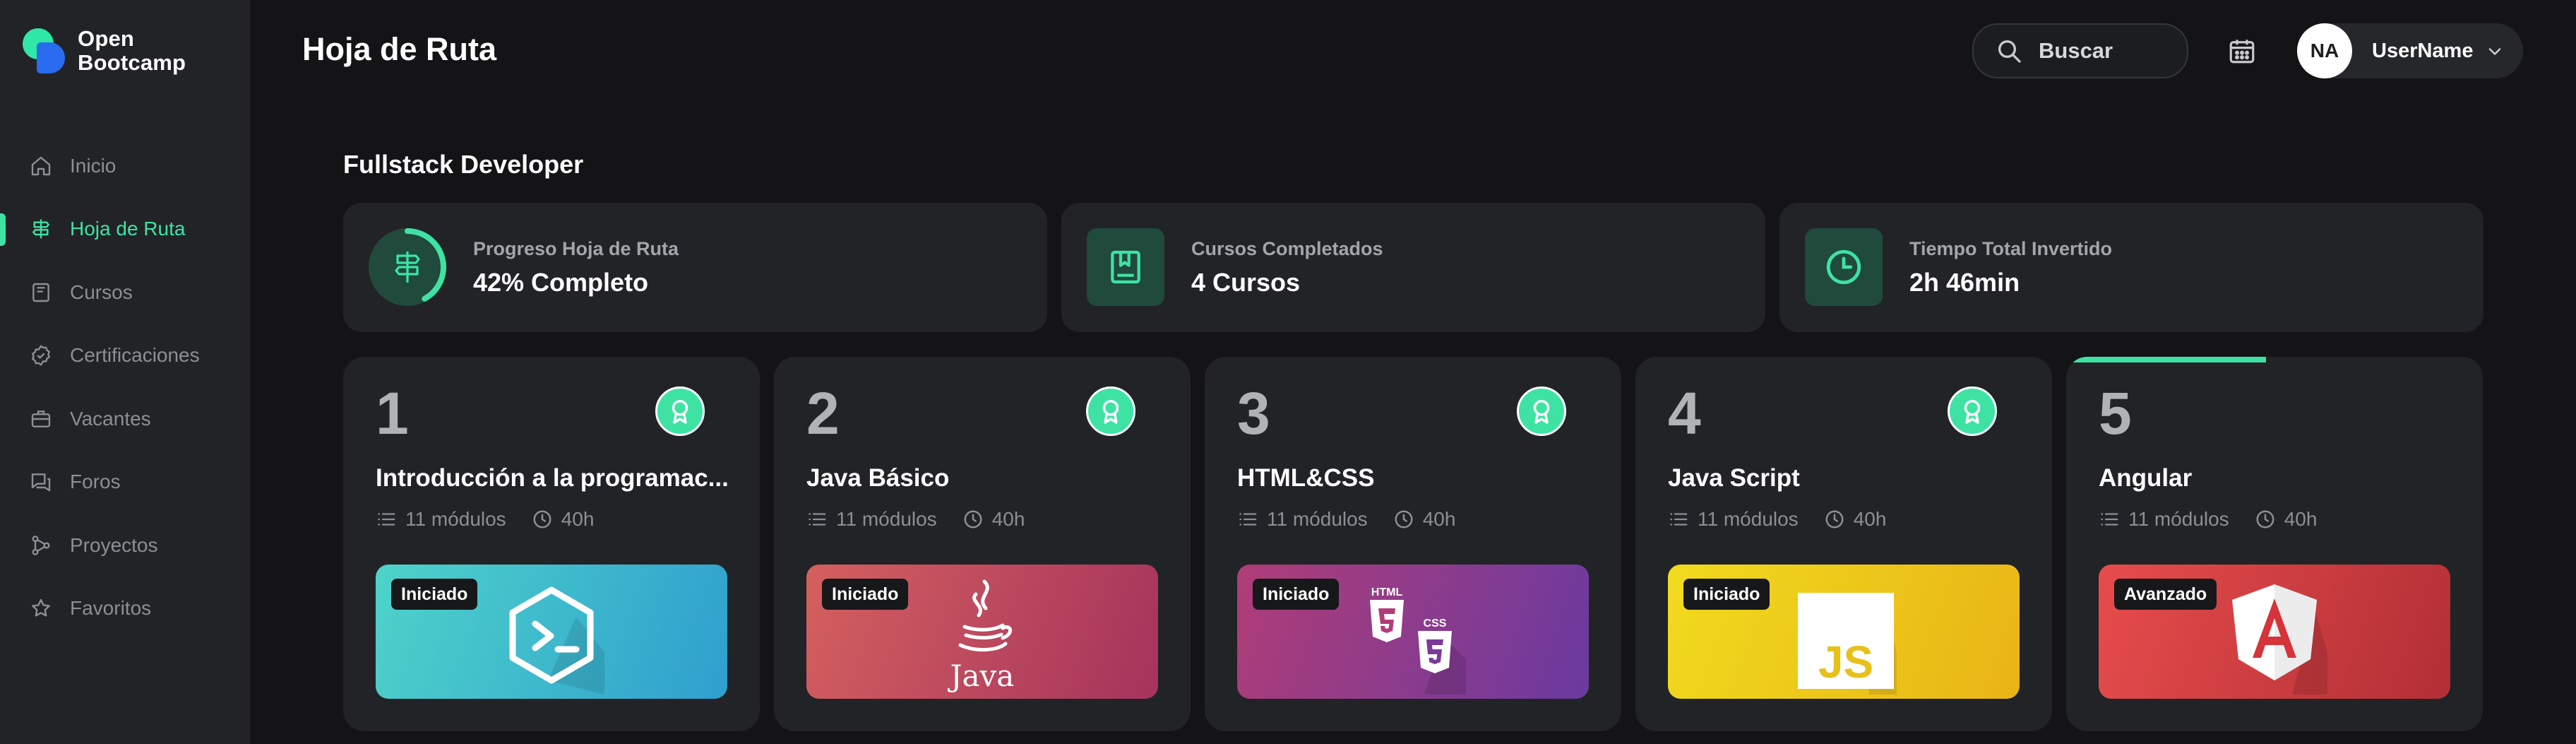  I want to click on roadmap-title: Fullstack Developer, so click(463, 164).